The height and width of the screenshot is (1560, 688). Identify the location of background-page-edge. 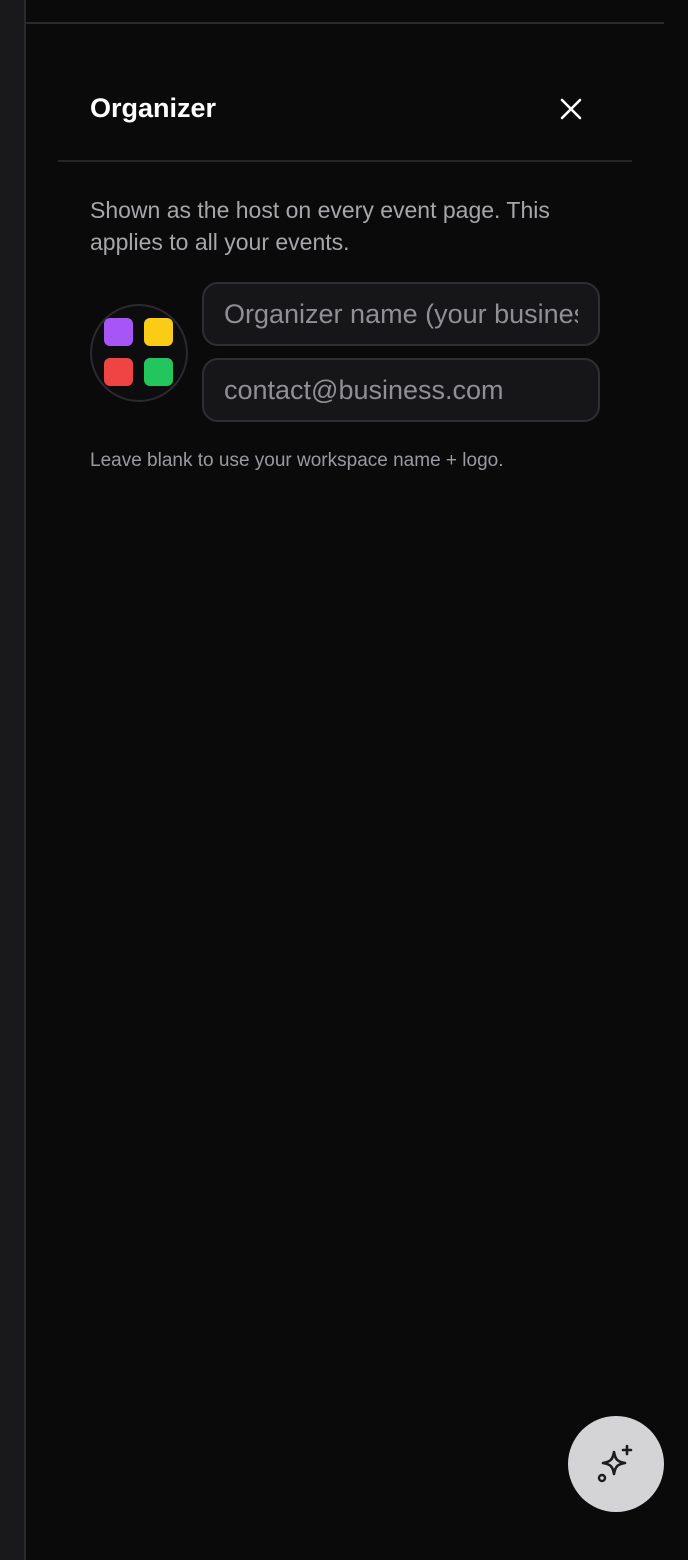
(12, 780).